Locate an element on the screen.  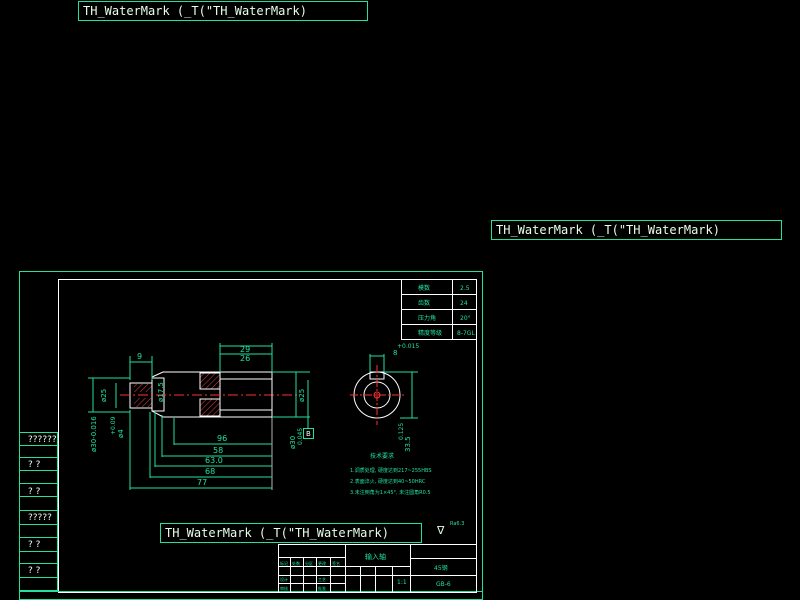
tb-cell-8: 工艺 is located at coordinates (322, 579).